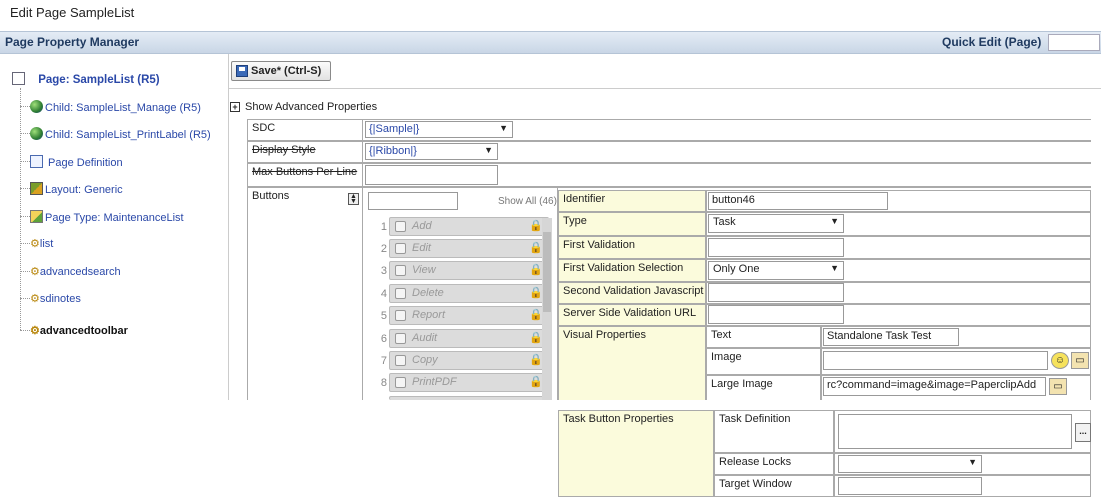  What do you see at coordinates (469, 293) in the screenshot?
I see `button-item-delete: Delete 🔒` at bounding box center [469, 293].